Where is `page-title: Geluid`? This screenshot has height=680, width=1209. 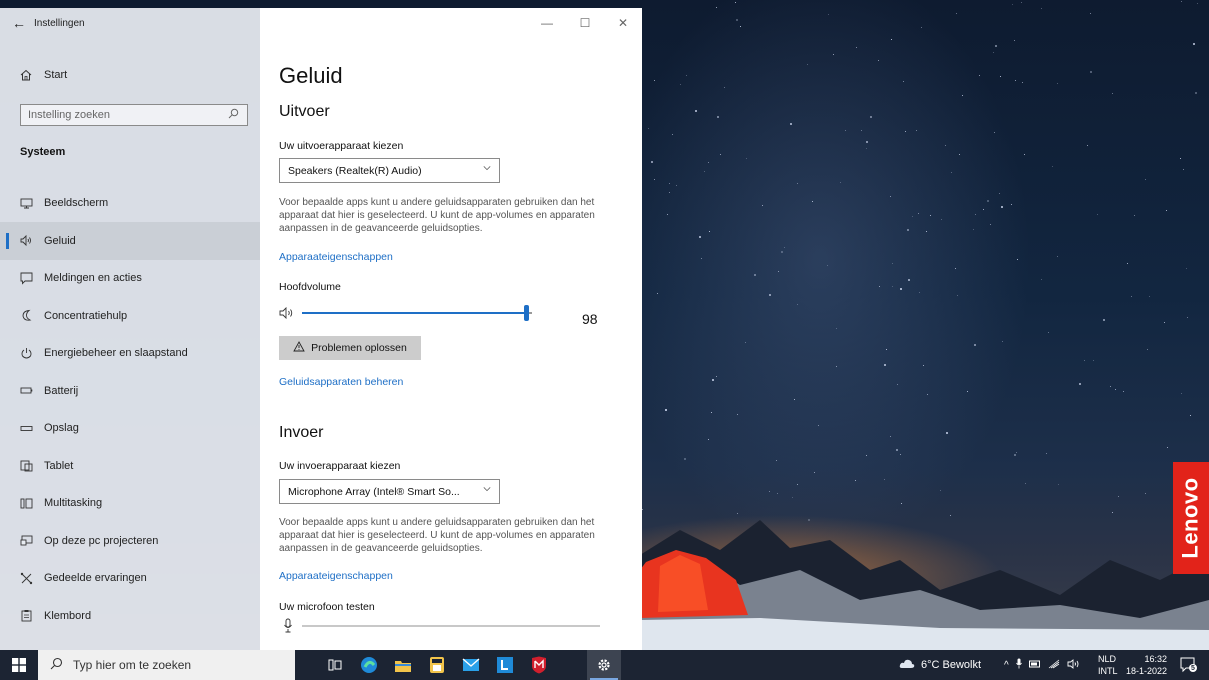 page-title: Geluid is located at coordinates (311, 75).